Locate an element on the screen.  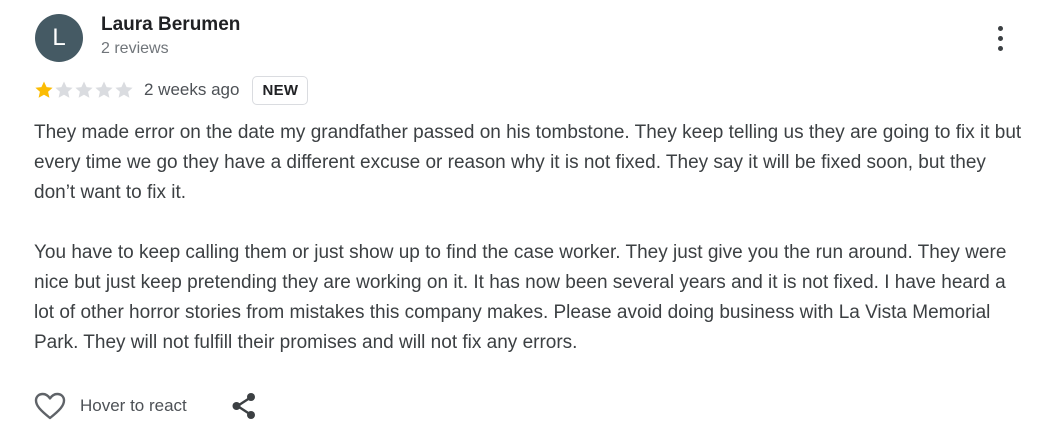
heart-outline-icon is located at coordinates (50, 406).